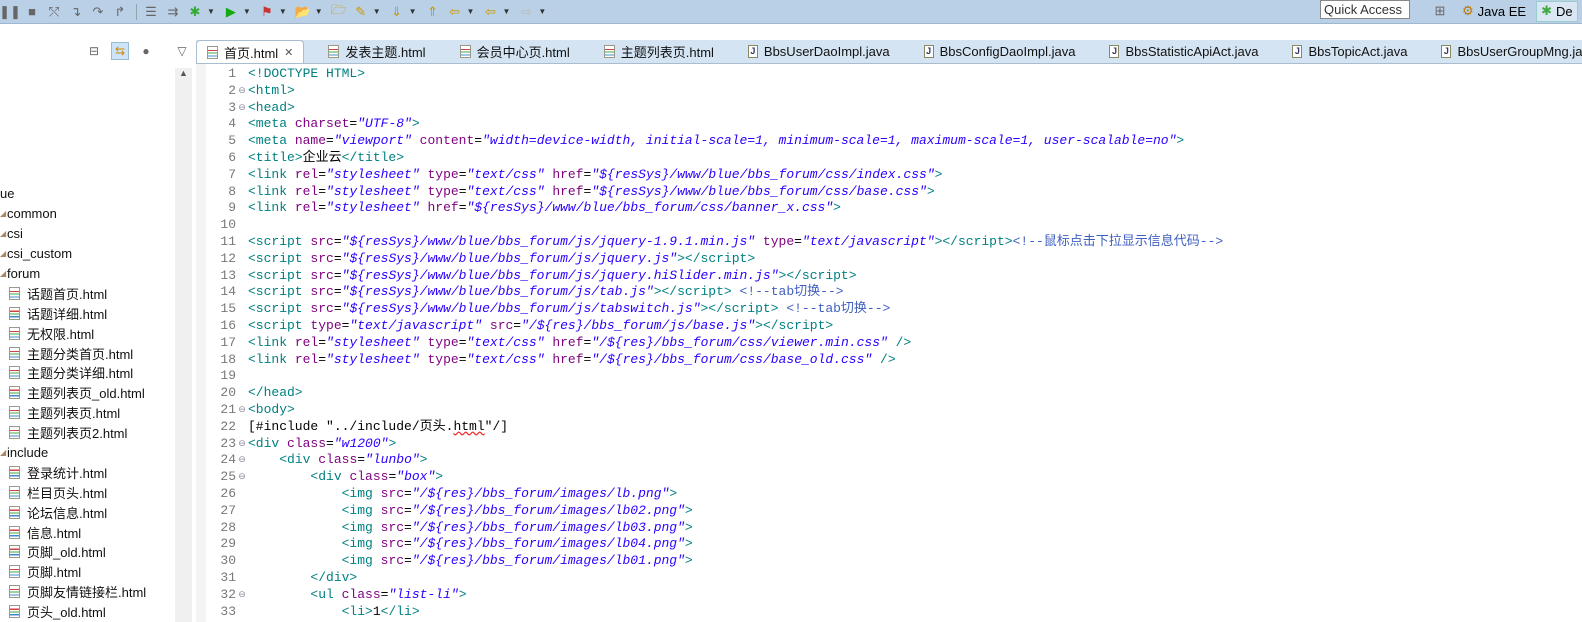 Image resolution: width=1582 pixels, height=622 pixels. What do you see at coordinates (73, 254) in the screenshot?
I see `tree-item: ◢ csi_custom` at bounding box center [73, 254].